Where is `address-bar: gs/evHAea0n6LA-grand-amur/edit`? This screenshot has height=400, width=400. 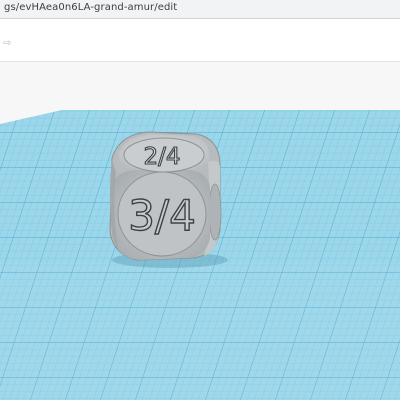 address-bar: gs/evHAea0n6LA-grand-amur/edit is located at coordinates (200, 9).